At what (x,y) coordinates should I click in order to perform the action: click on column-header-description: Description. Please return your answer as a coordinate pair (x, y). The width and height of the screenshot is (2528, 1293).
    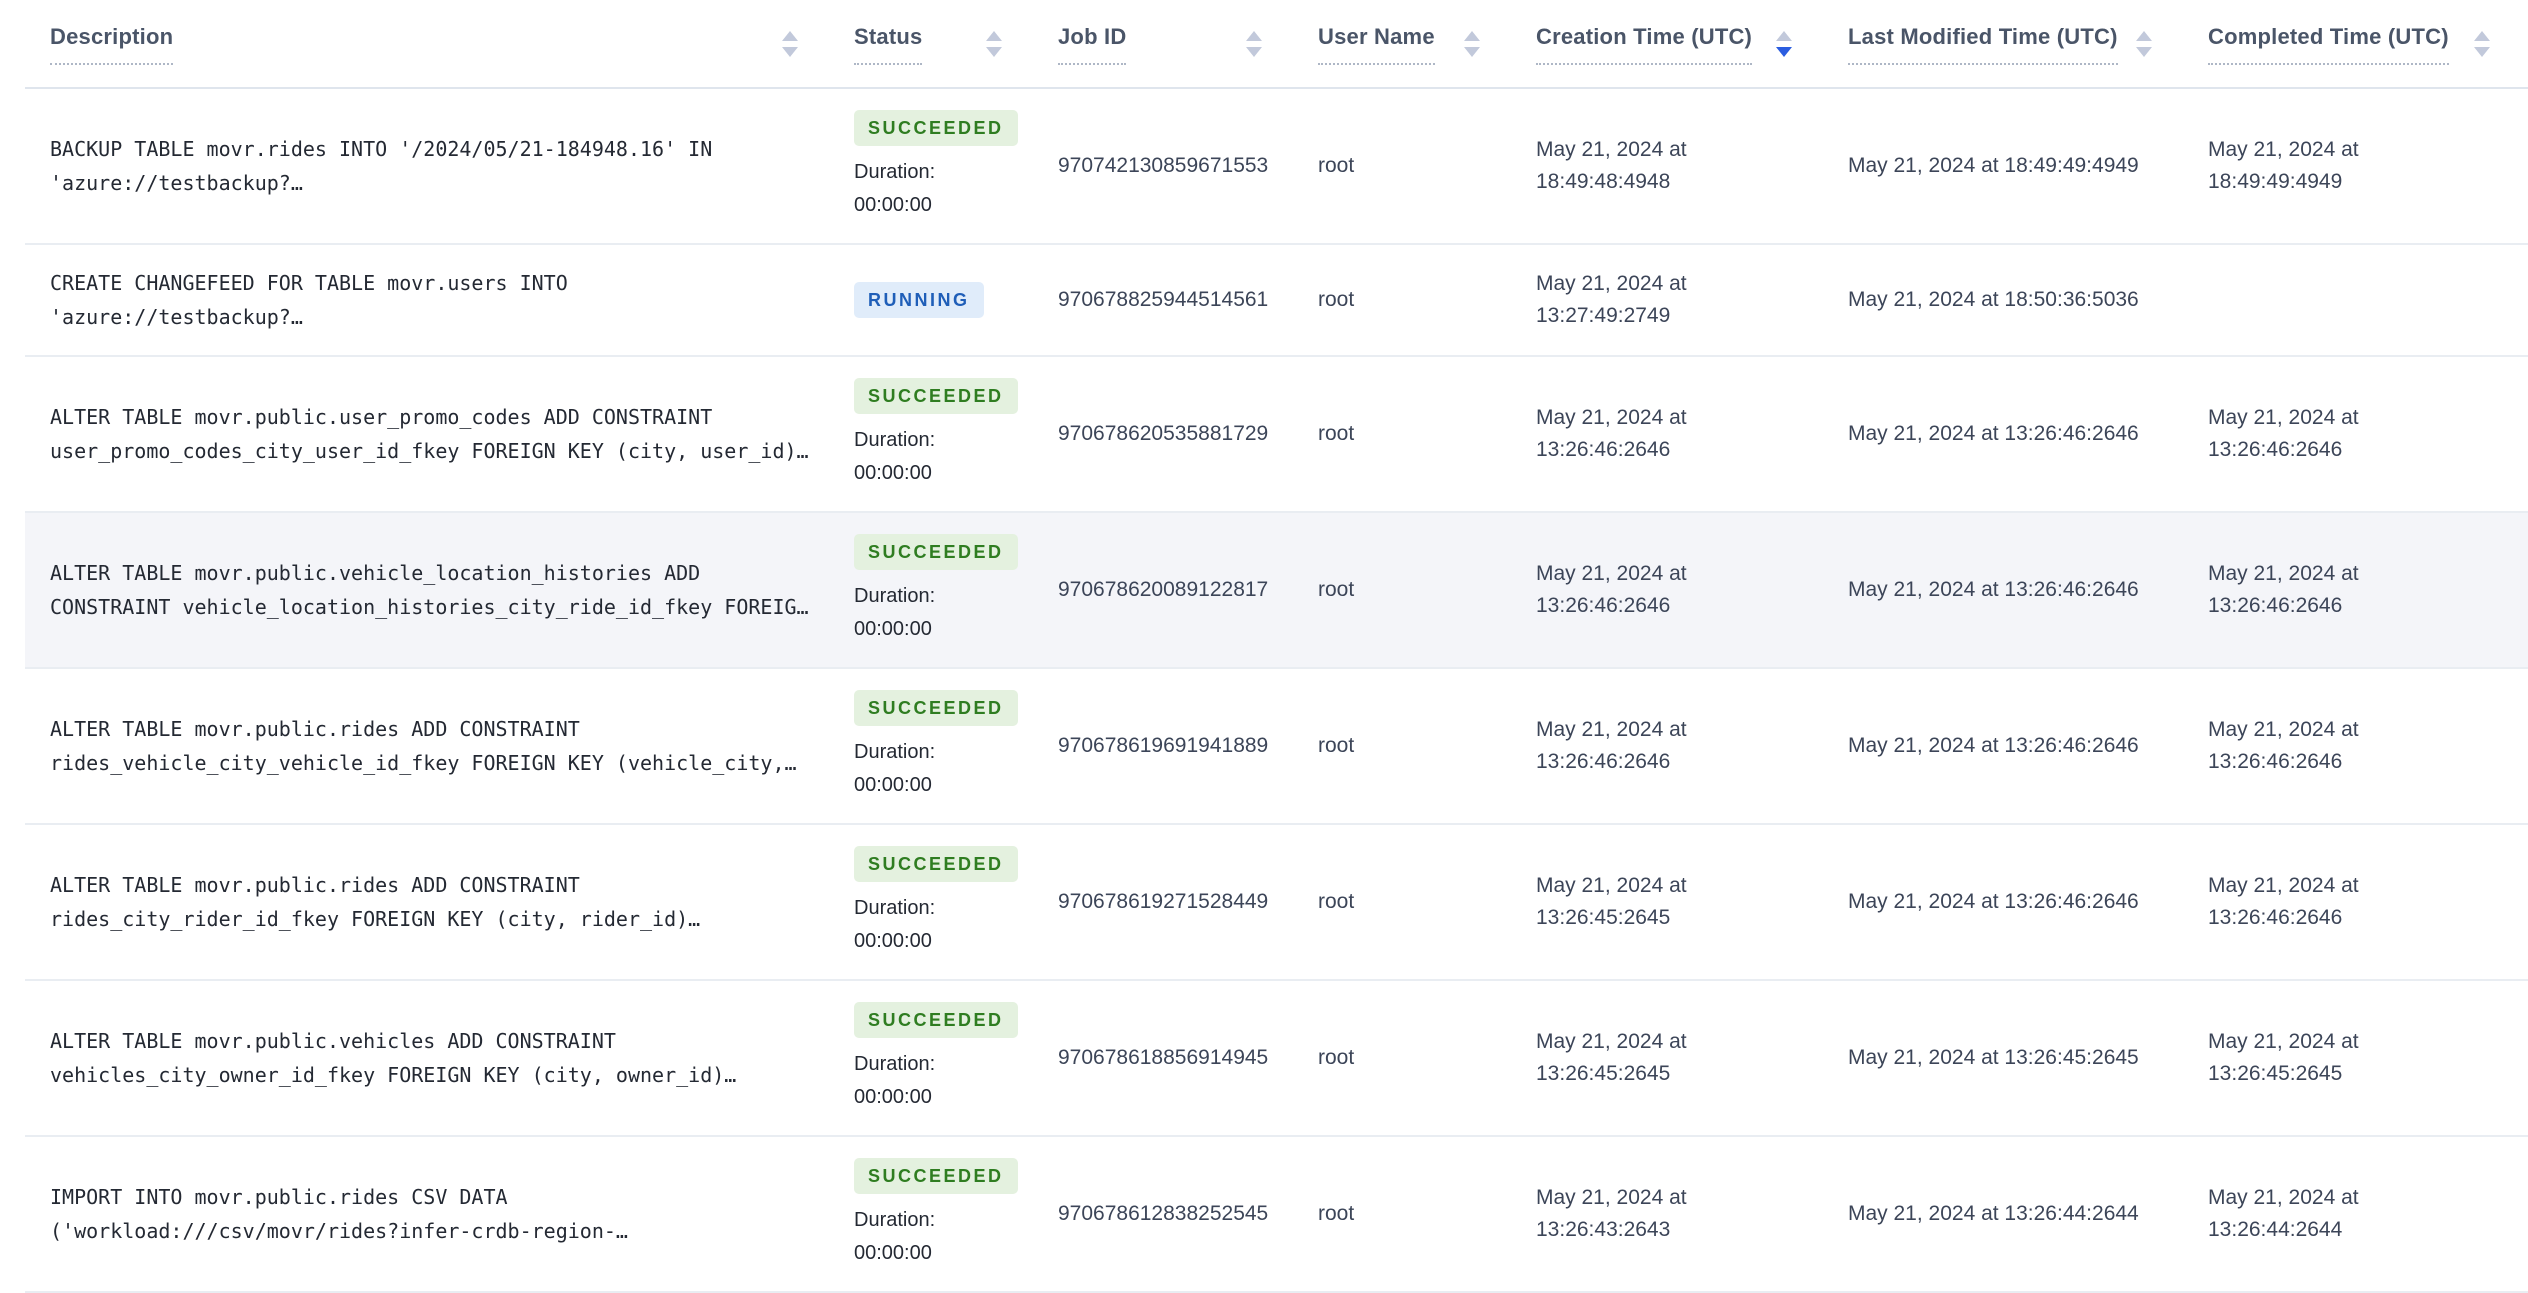
    Looking at the image, I should click on (430, 44).